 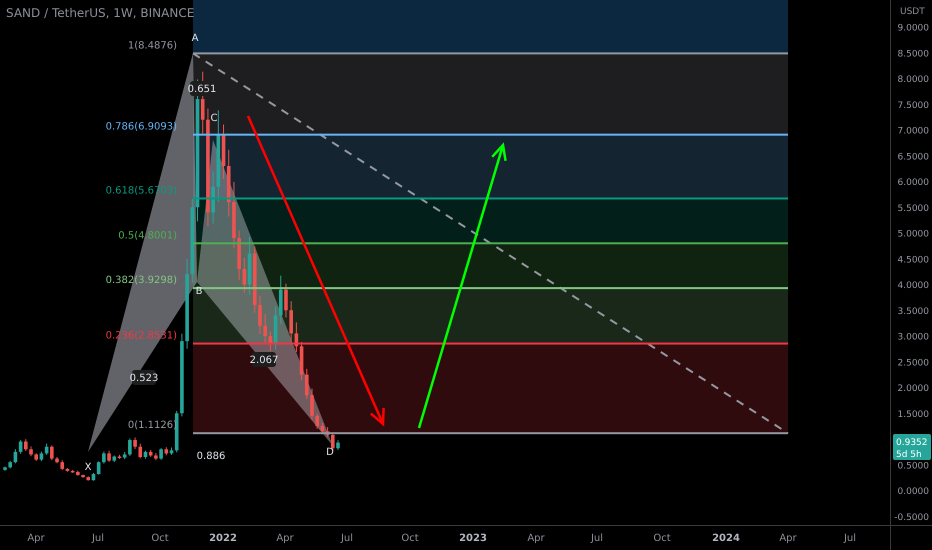 What do you see at coordinates (913, 311) in the screenshot?
I see `price-tick: 3.5000` at bounding box center [913, 311].